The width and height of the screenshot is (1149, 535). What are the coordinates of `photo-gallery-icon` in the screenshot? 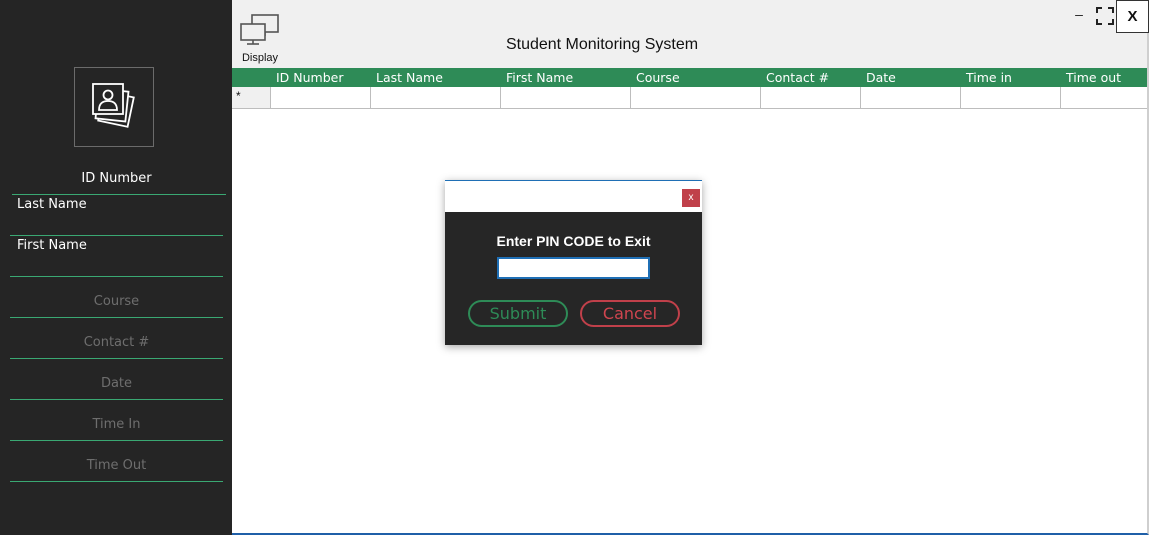 It's located at (113, 105).